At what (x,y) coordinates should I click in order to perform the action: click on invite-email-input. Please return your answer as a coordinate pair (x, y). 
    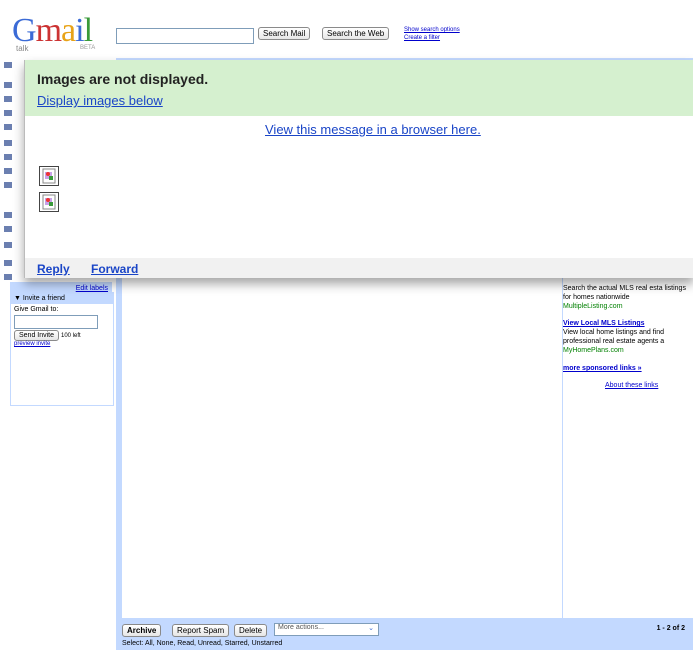
    Looking at the image, I should click on (56, 322).